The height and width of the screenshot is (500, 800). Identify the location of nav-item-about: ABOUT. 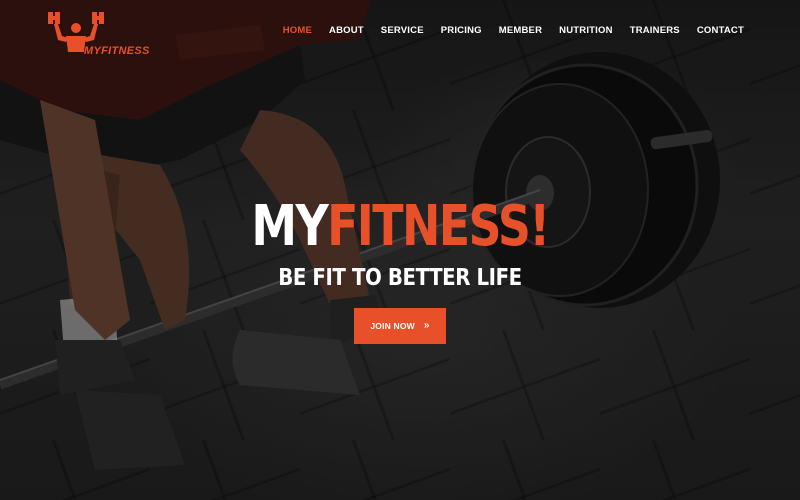
(346, 30).